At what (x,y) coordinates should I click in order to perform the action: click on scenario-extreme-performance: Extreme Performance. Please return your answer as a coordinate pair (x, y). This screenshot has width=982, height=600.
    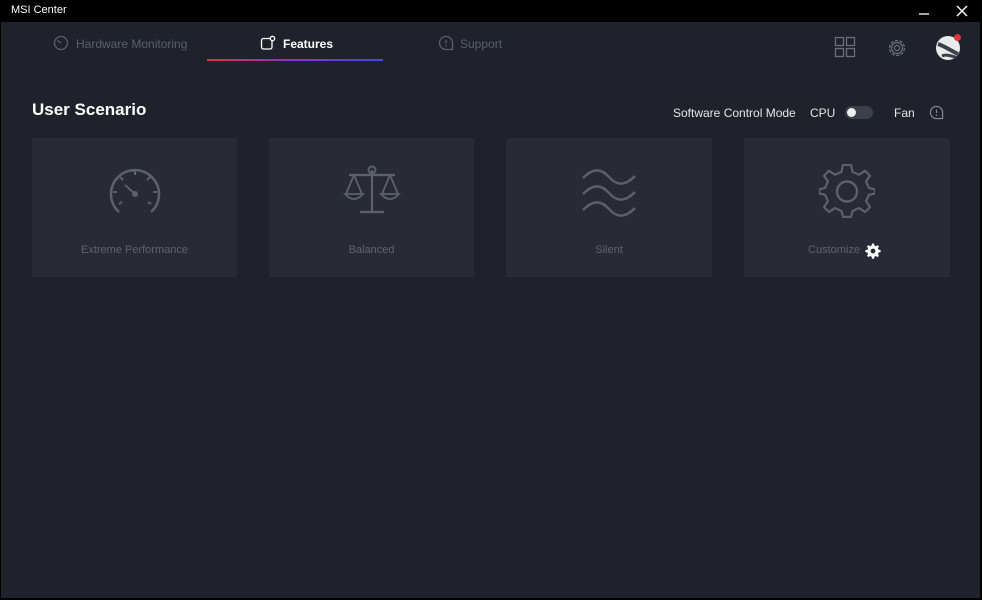
    Looking at the image, I should click on (134, 207).